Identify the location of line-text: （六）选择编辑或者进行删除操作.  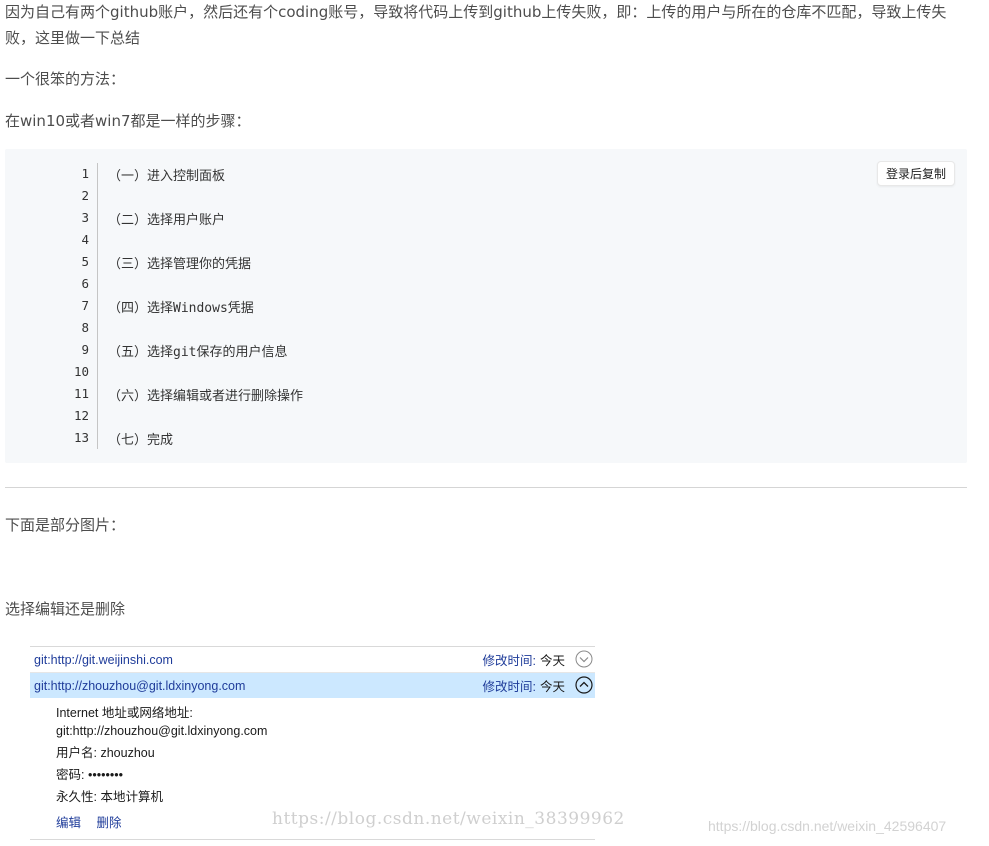
(206, 396).